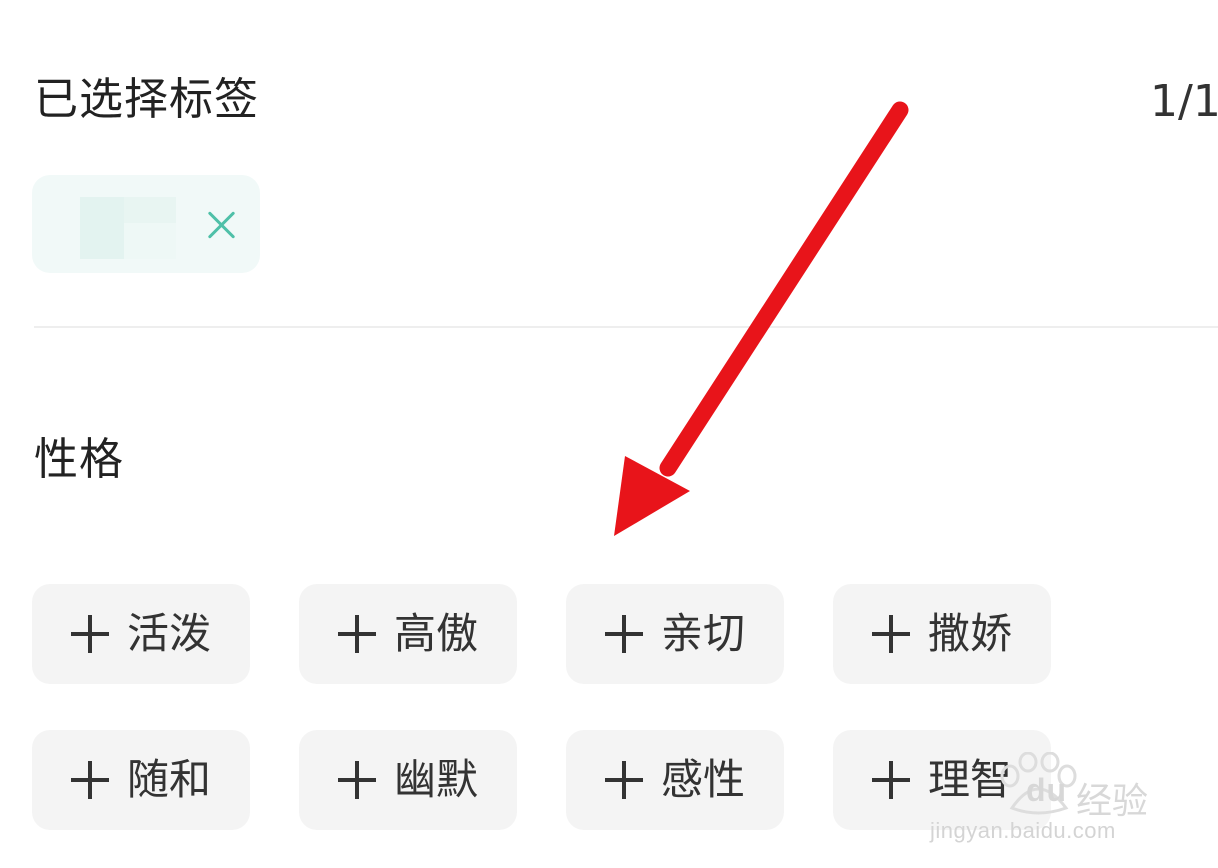 Image resolution: width=1218 pixels, height=868 pixels. What do you see at coordinates (435, 779) in the screenshot?
I see `tag-label: 幽默` at bounding box center [435, 779].